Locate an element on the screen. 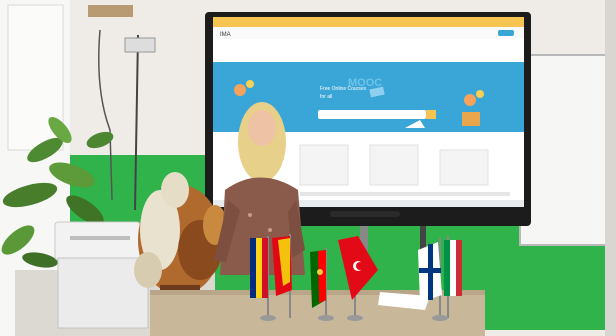  search-bar is located at coordinates (372, 114).